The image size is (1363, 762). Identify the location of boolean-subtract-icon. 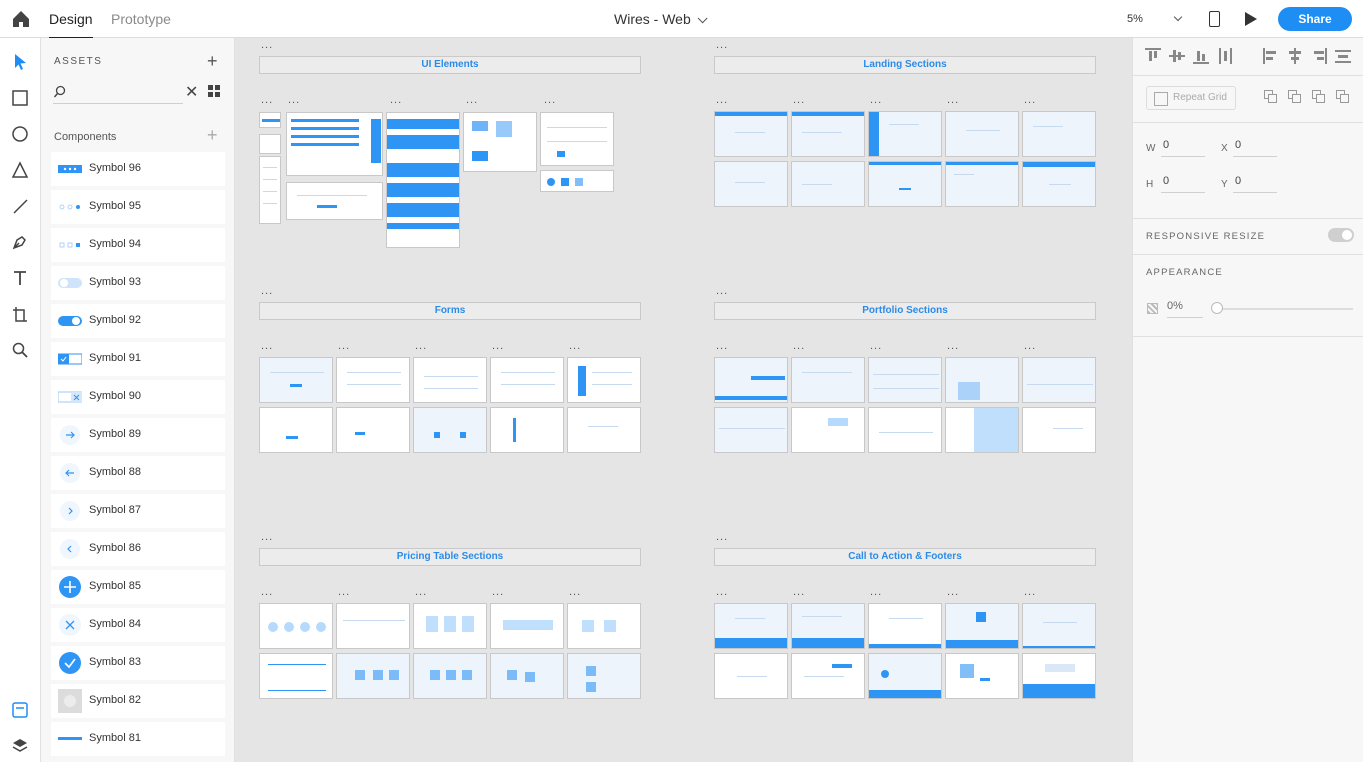
(1295, 97).